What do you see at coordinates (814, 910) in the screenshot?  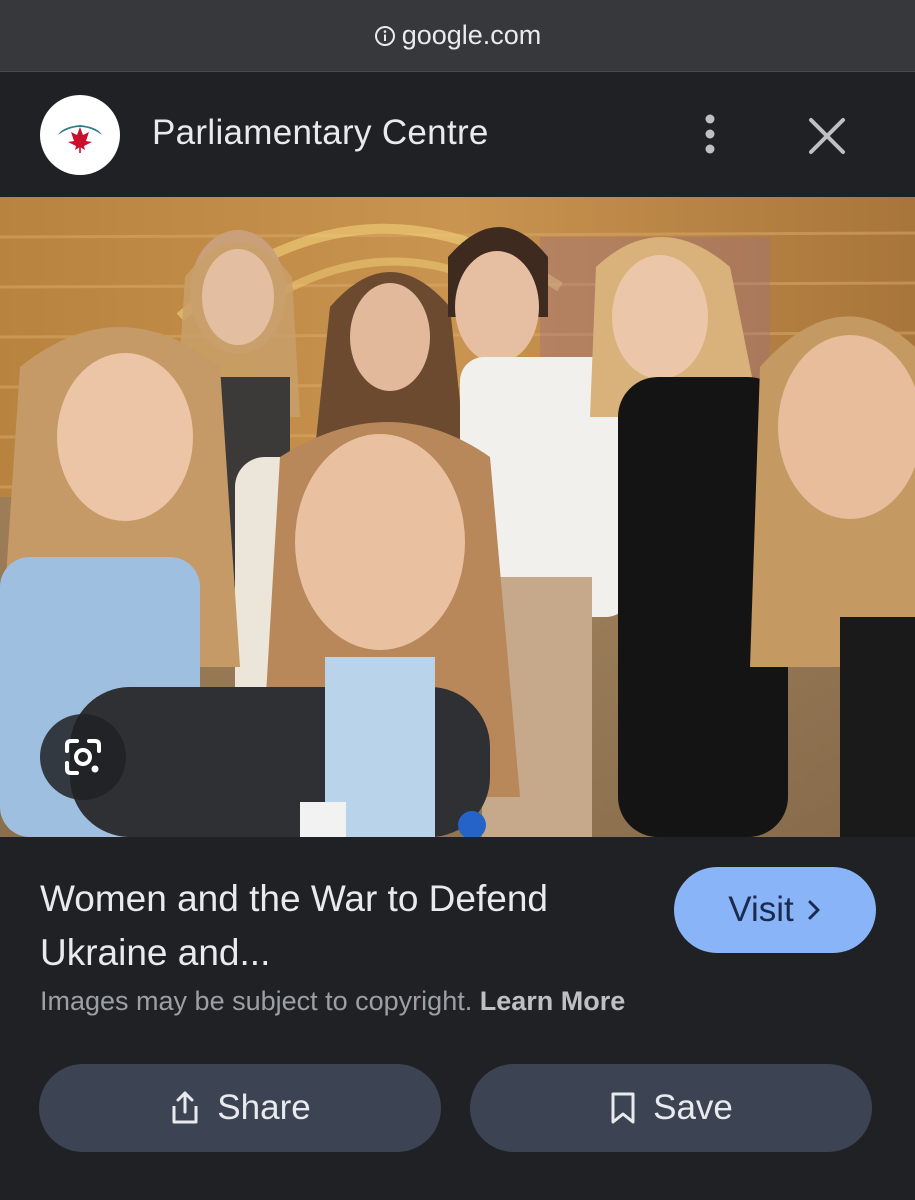 I see `chevron-right-icon` at bounding box center [814, 910].